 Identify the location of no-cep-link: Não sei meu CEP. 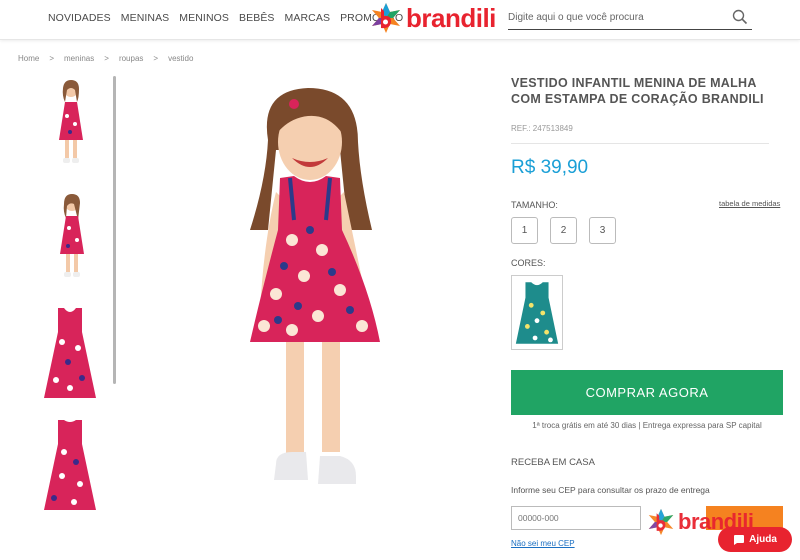
(543, 543).